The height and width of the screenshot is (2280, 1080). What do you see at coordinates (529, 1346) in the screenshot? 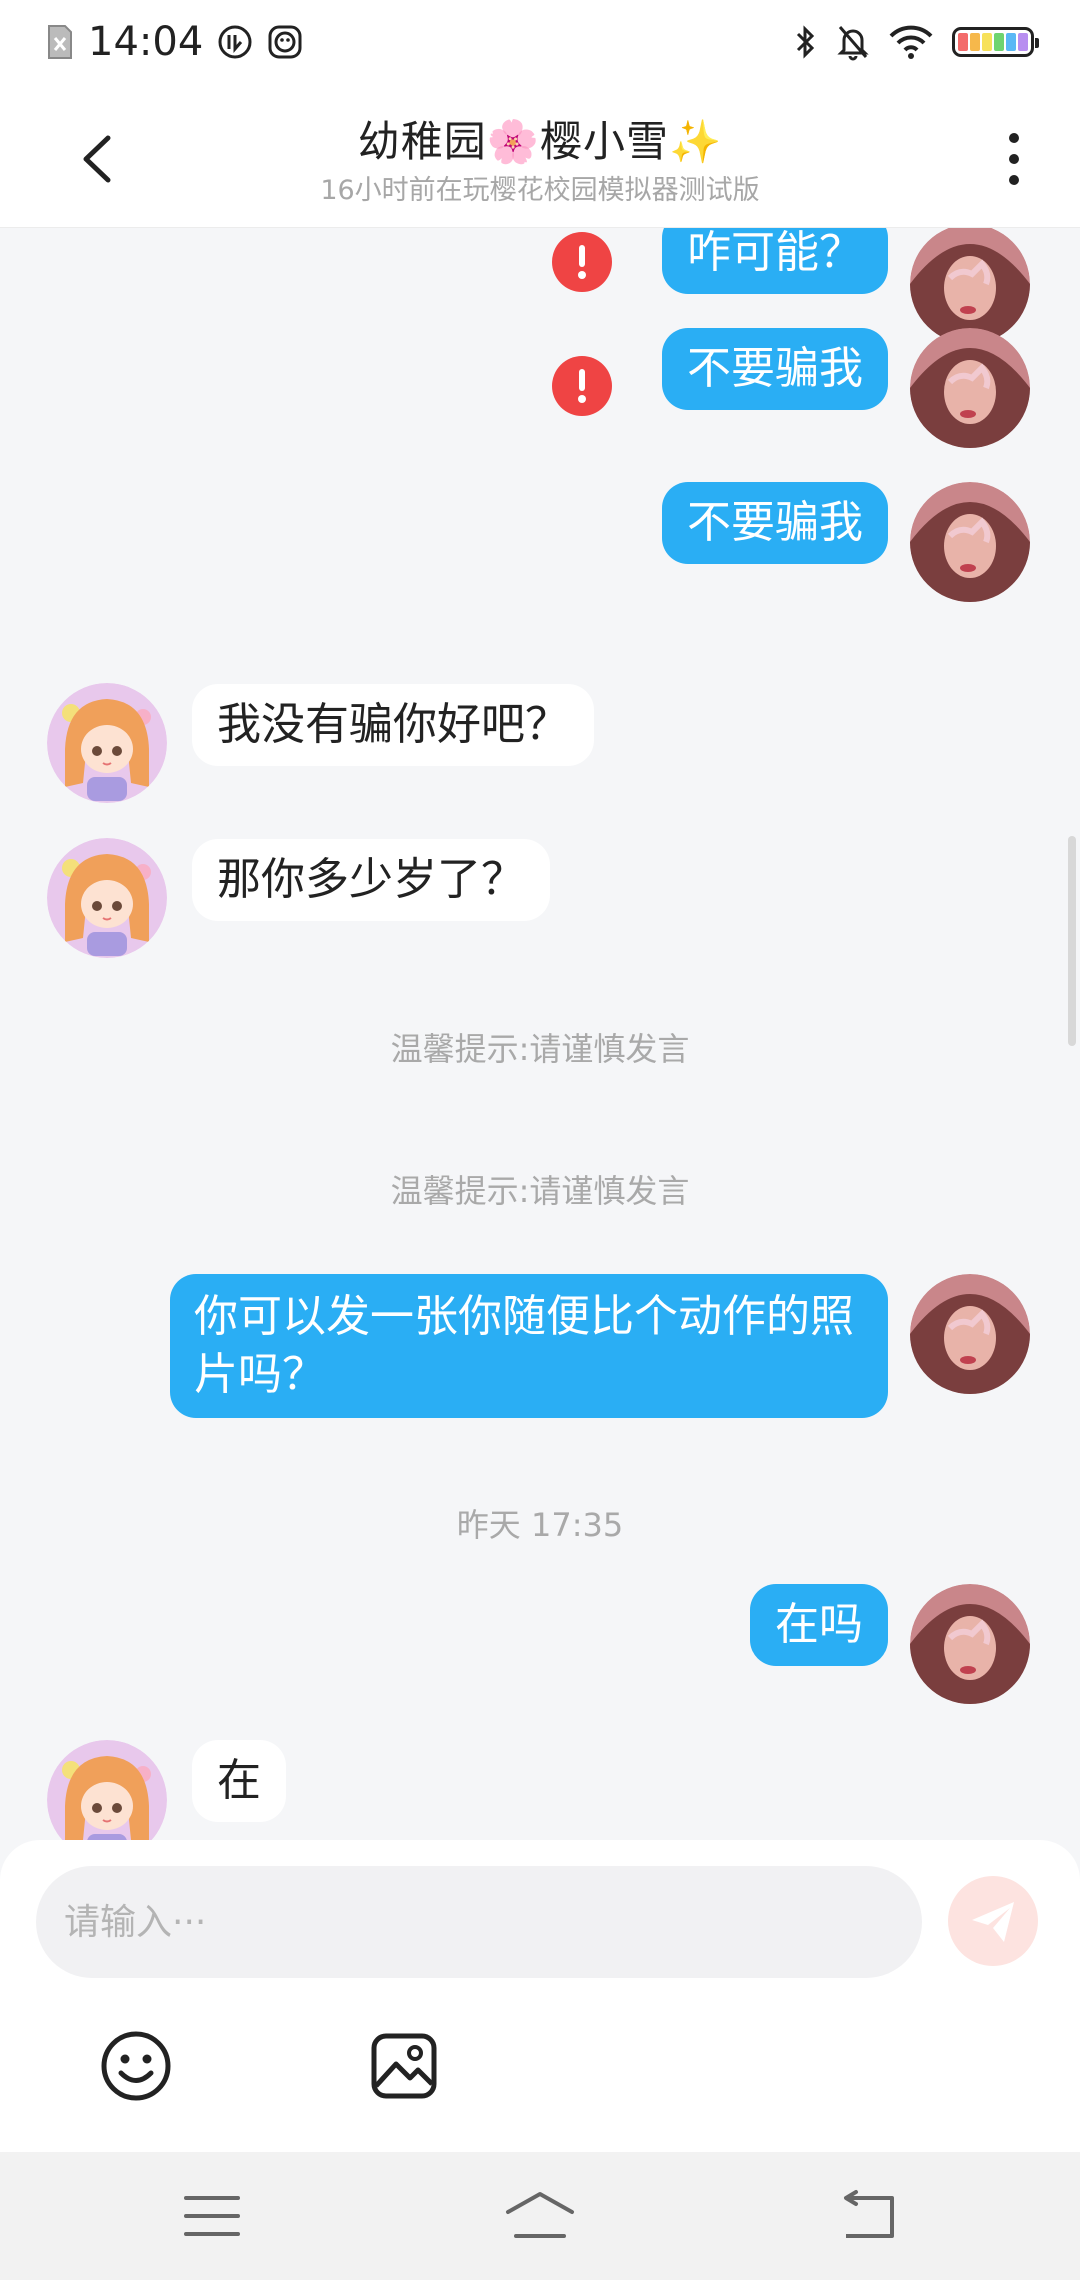
I see `message-bubble: 你可以发一张你随便比个动作的照片吗？` at bounding box center [529, 1346].